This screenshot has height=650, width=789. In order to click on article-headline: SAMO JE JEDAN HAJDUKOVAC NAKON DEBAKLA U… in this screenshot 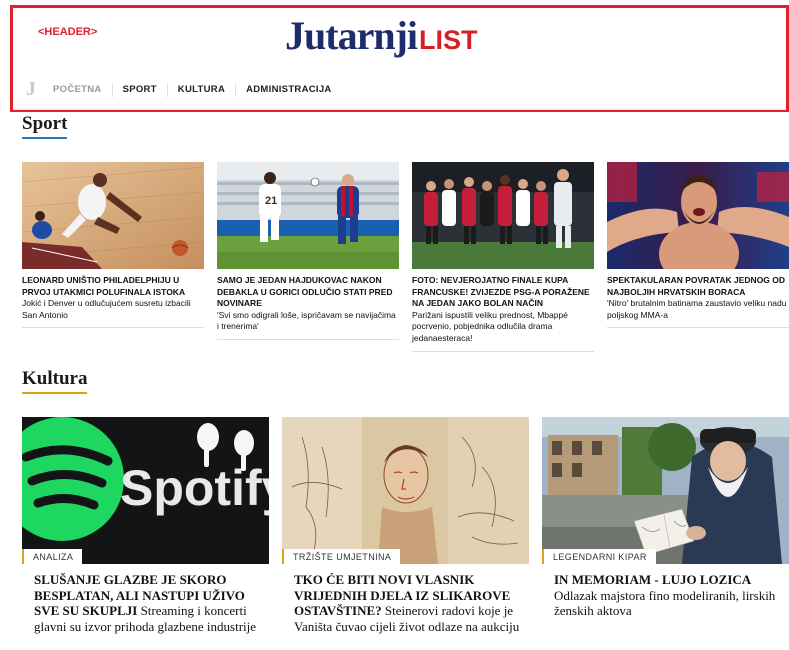, I will do `click(308, 292)`.